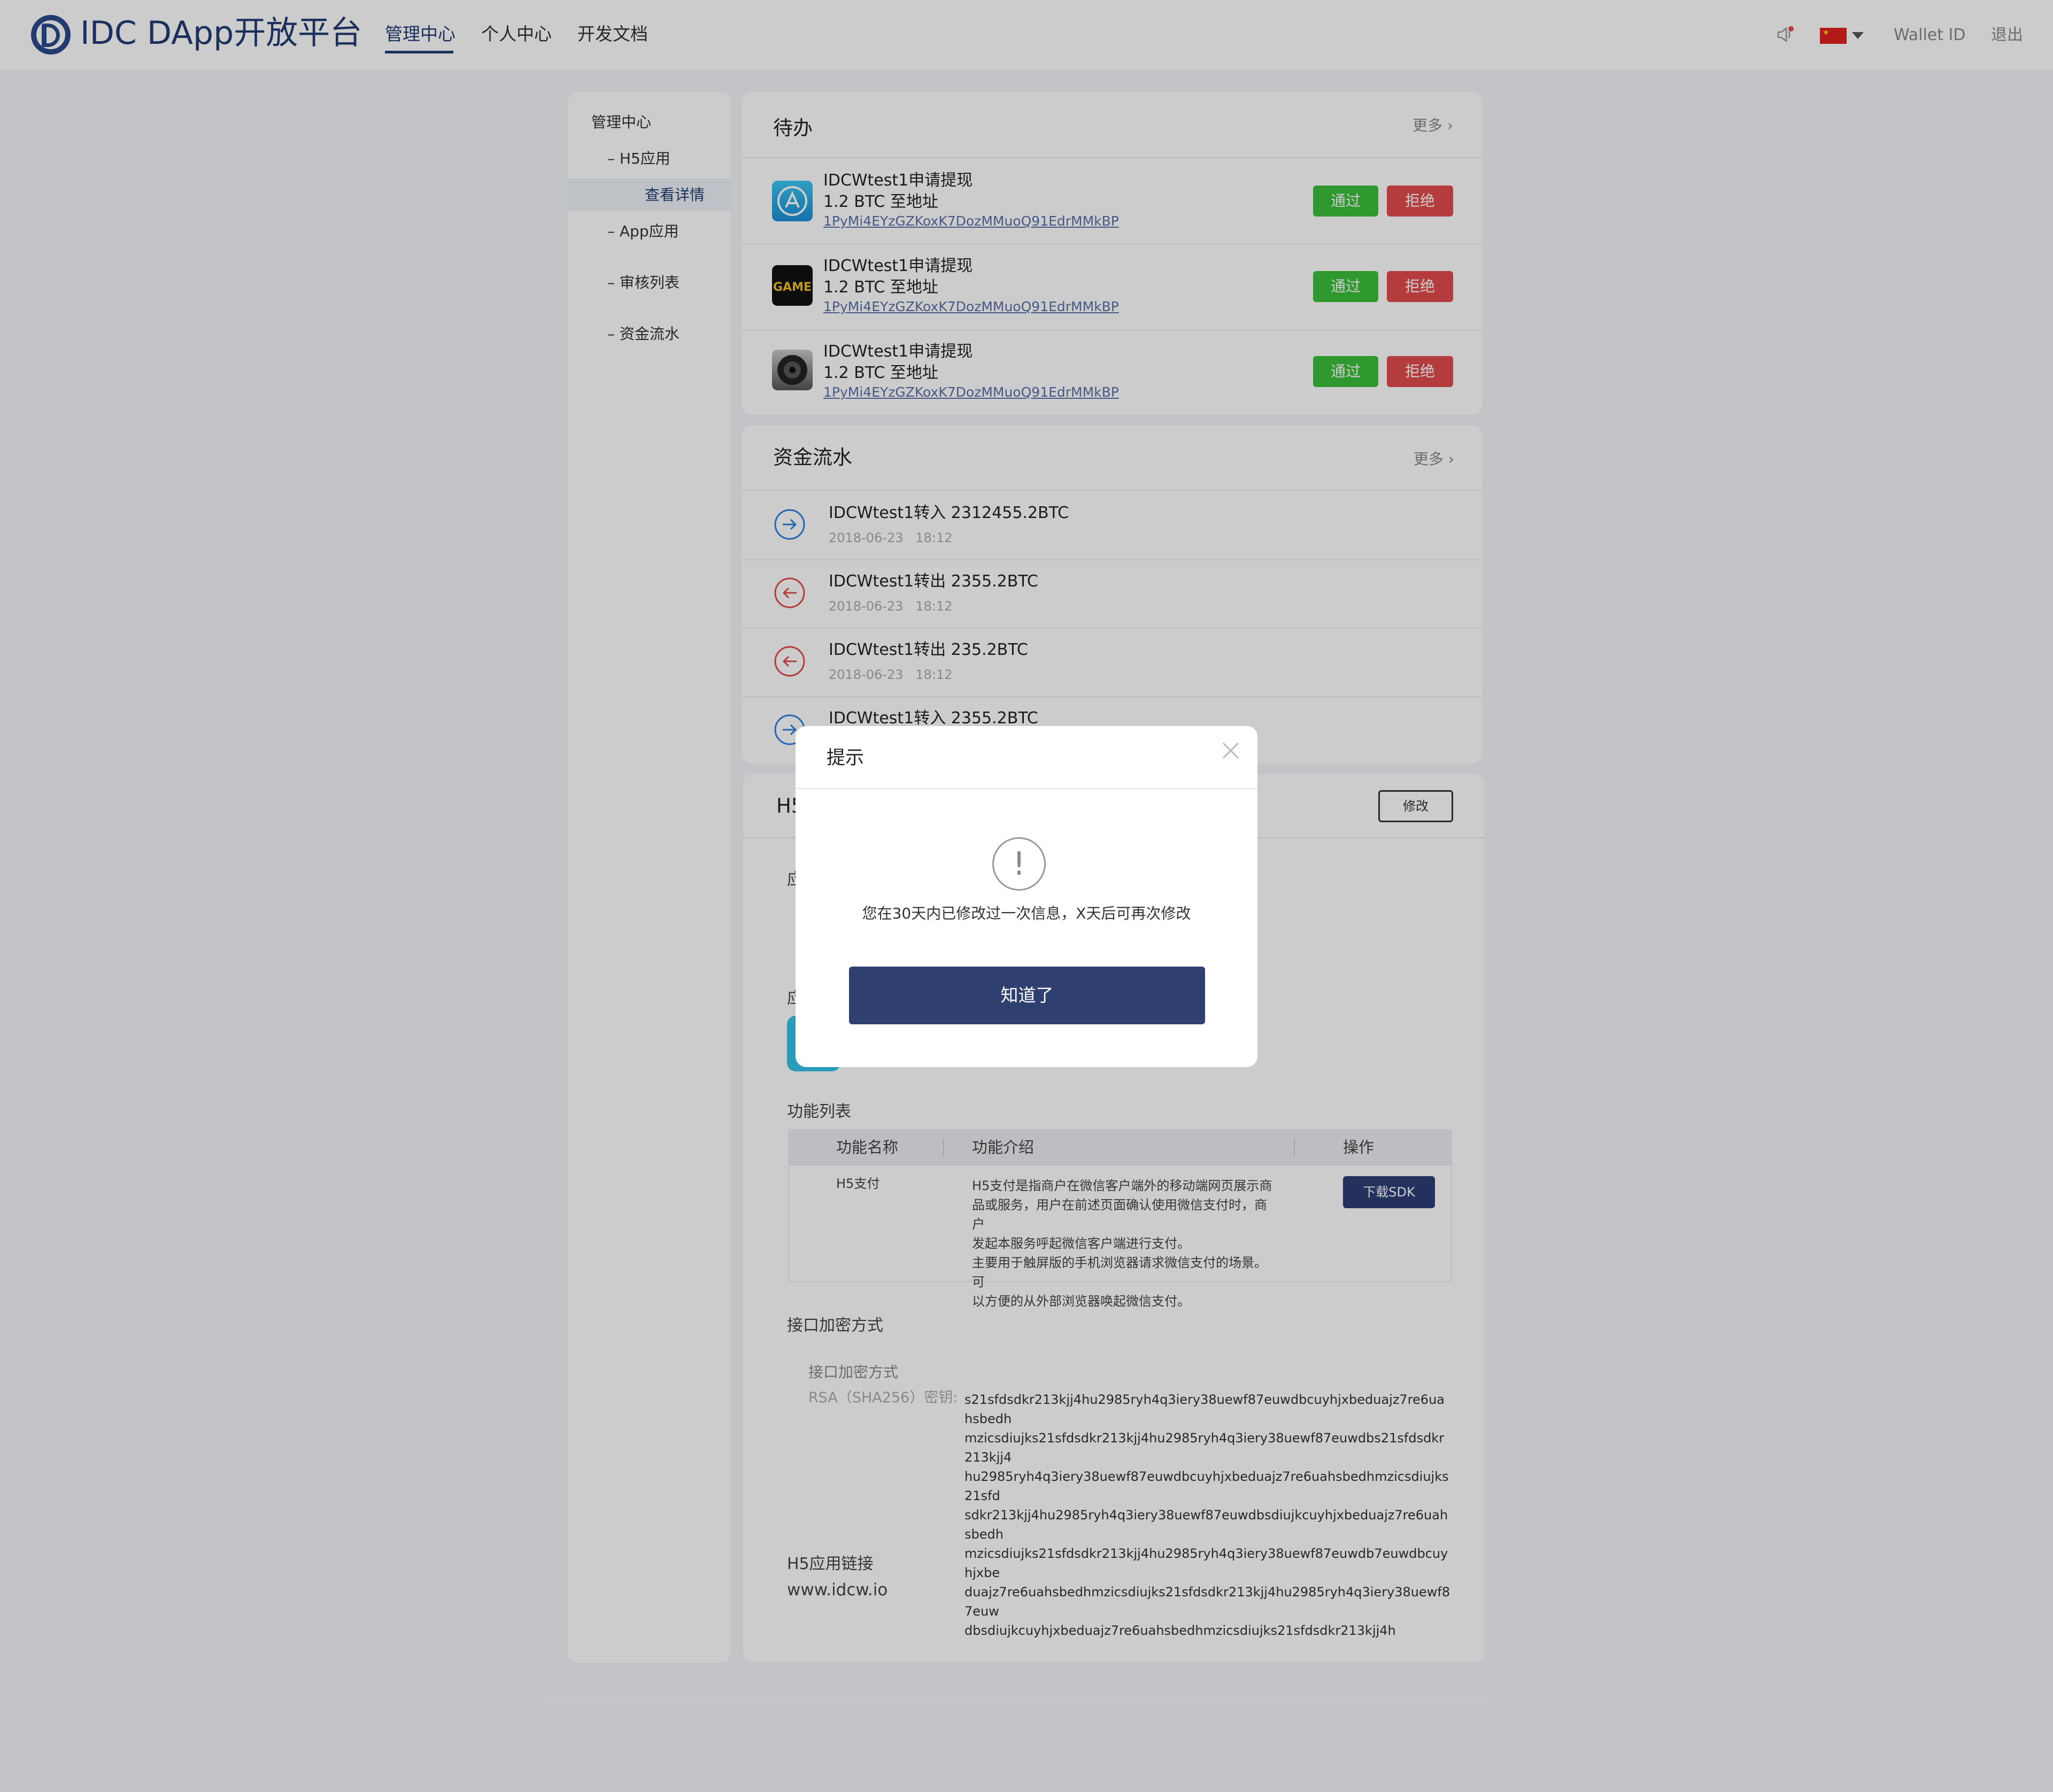  Describe the element at coordinates (1026, 788) in the screenshot. I see `modal-divider` at that location.